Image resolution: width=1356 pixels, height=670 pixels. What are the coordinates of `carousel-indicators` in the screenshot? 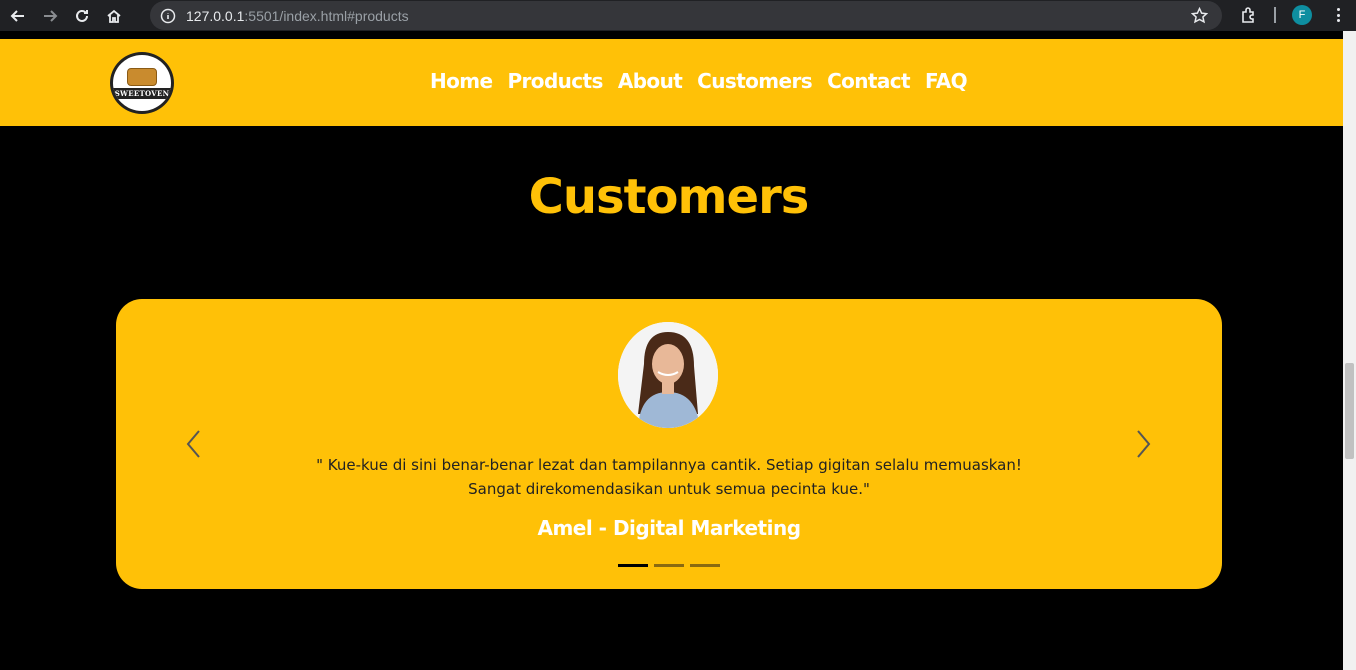 It's located at (669, 565).